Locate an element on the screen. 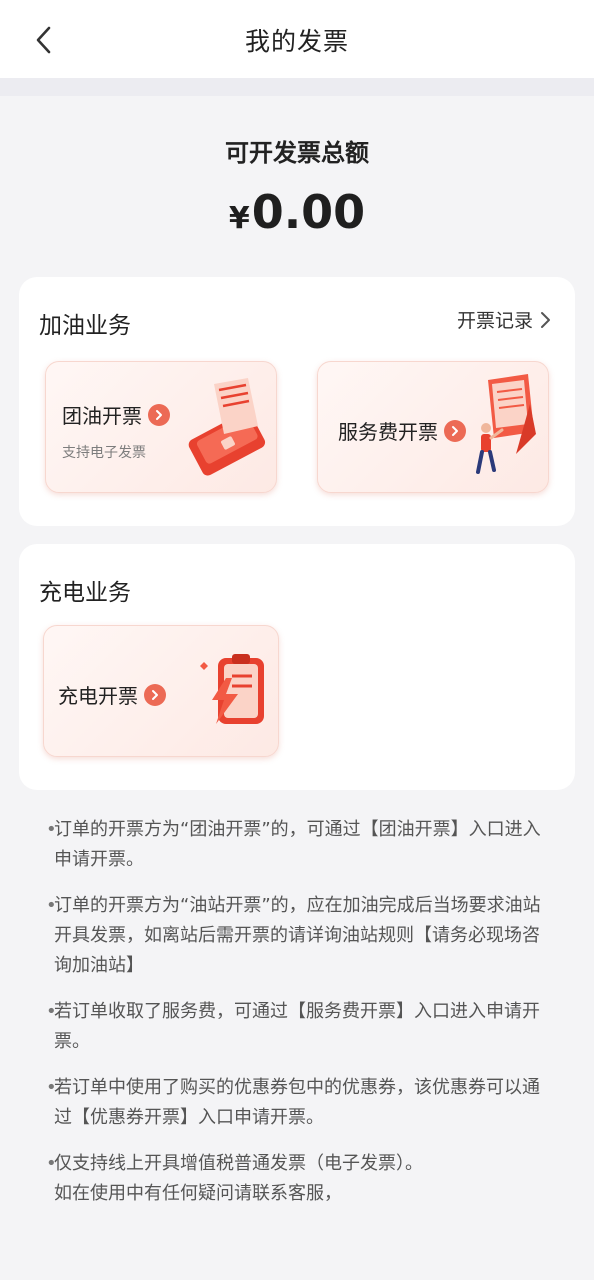 Image resolution: width=594 pixels, height=1280 pixels. service-fee-invoice-tile: 服务费开票 is located at coordinates (433, 427).